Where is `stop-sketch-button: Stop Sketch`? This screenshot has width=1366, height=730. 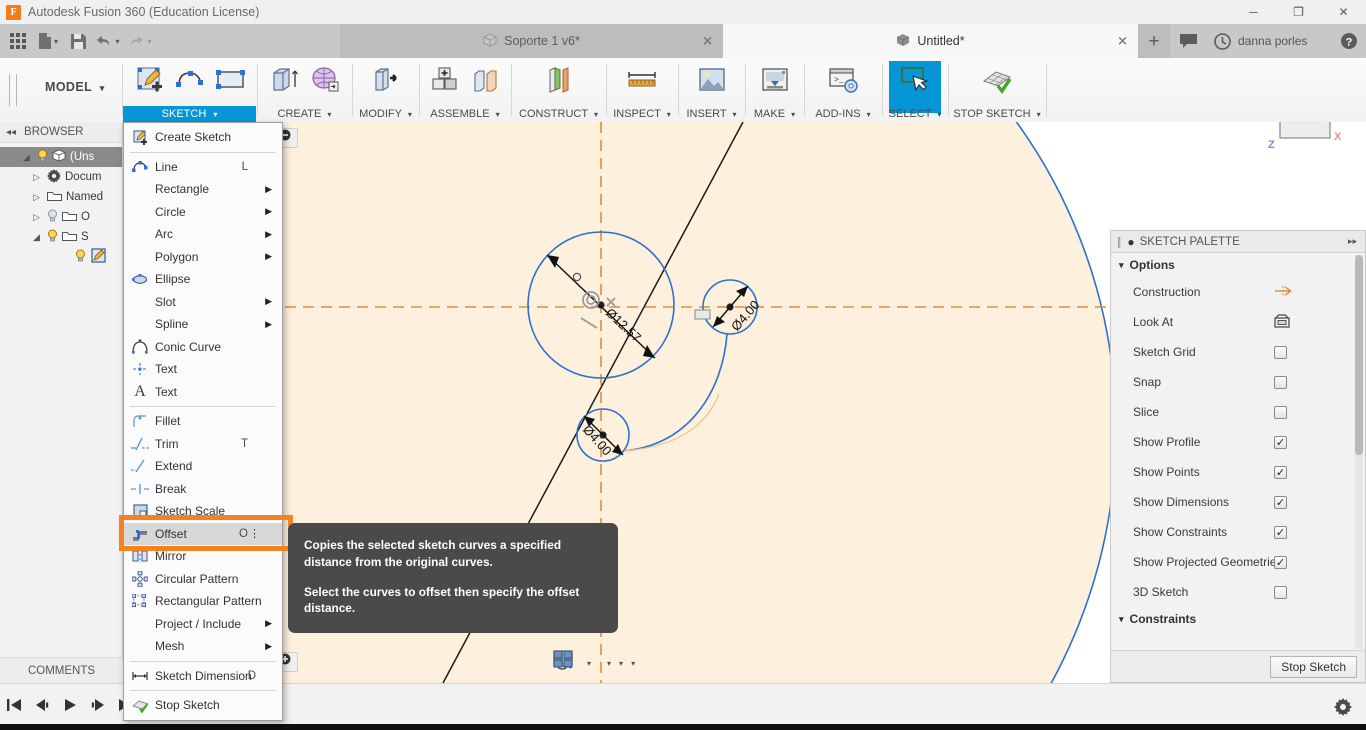 stop-sketch-button: Stop Sketch is located at coordinates (1313, 666).